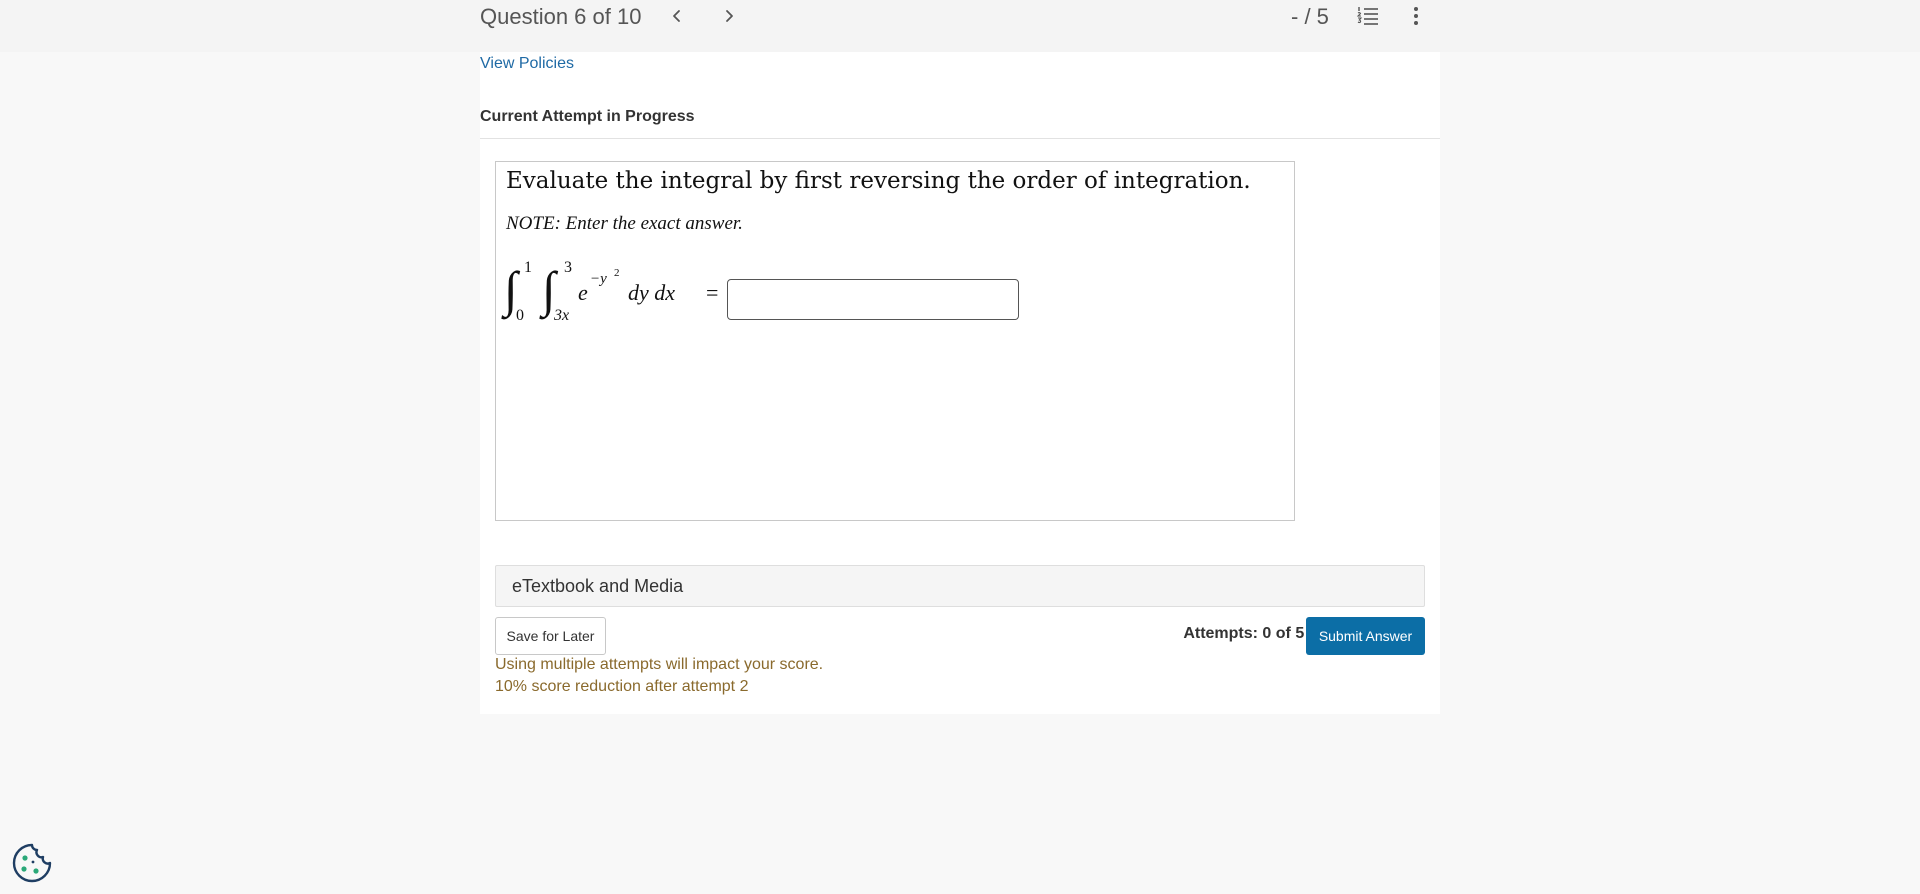  What do you see at coordinates (652, 292) in the screenshot?
I see `differentials: dy dx` at bounding box center [652, 292].